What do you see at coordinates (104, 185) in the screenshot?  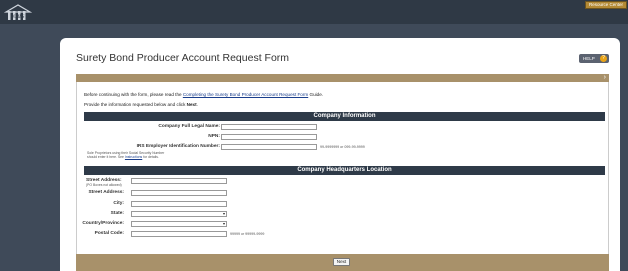 I see `po-box-note: (PO Boxes not allowed)` at bounding box center [104, 185].